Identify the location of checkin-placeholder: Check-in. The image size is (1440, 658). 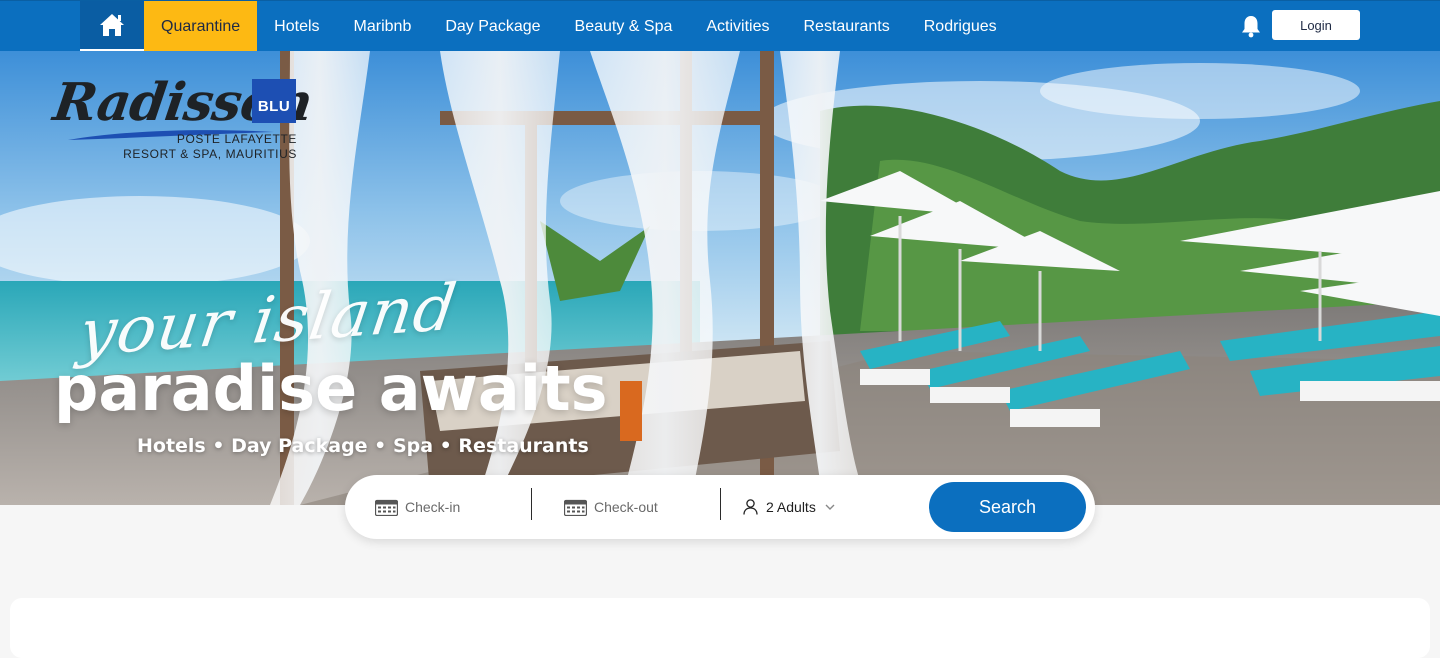
(433, 507).